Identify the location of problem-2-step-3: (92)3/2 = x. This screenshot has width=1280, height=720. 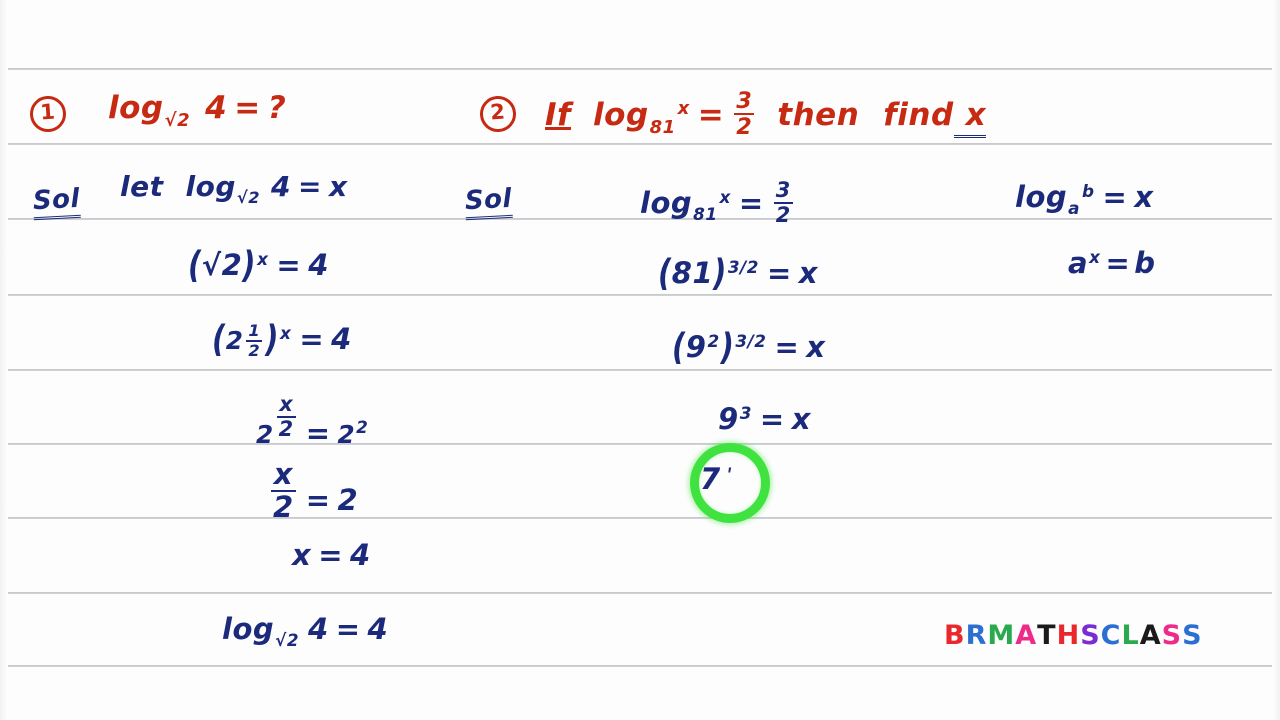
(749, 347).